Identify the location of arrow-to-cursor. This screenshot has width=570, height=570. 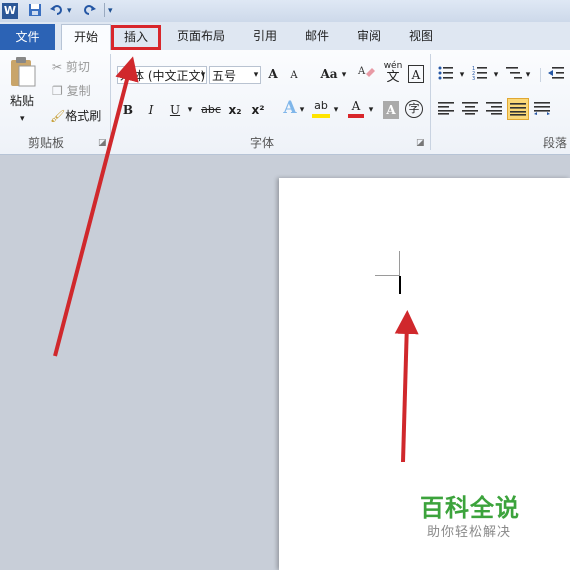
(406, 386).